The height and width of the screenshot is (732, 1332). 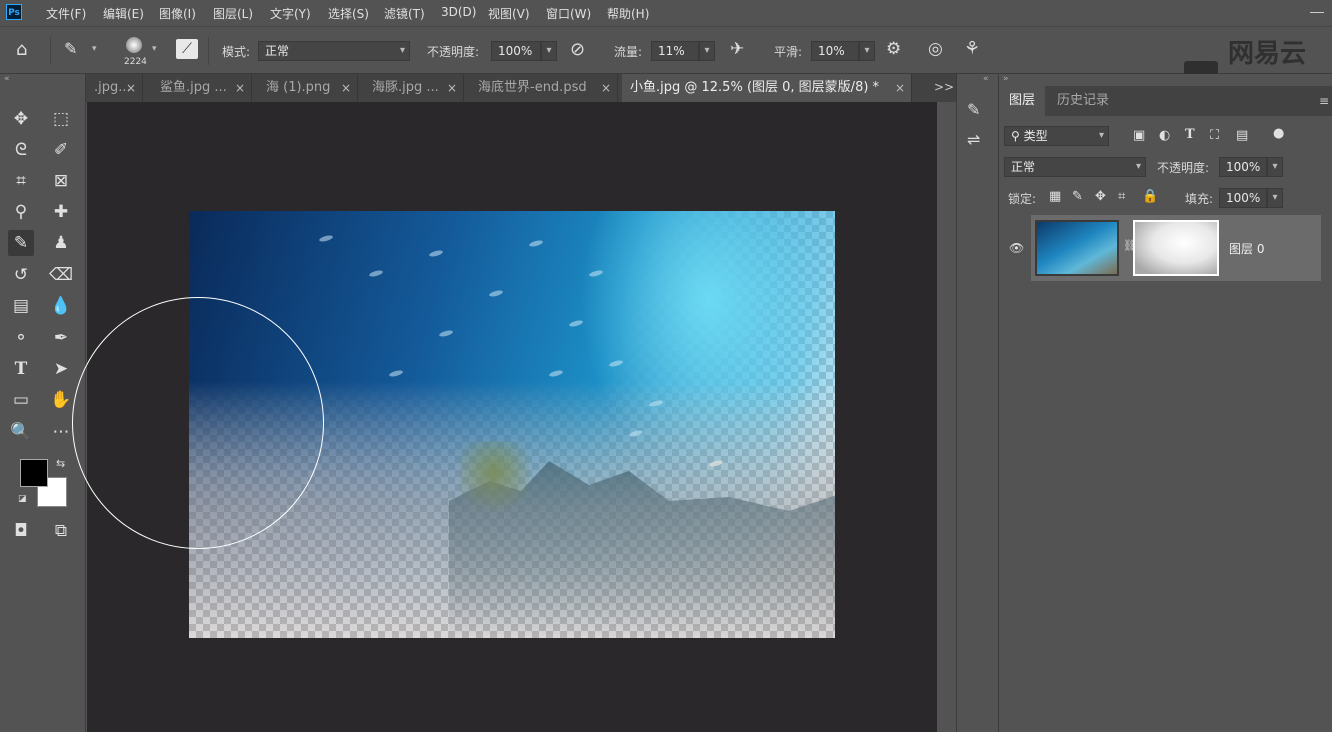 I want to click on tab-layers: 图层, so click(x=1022, y=101).